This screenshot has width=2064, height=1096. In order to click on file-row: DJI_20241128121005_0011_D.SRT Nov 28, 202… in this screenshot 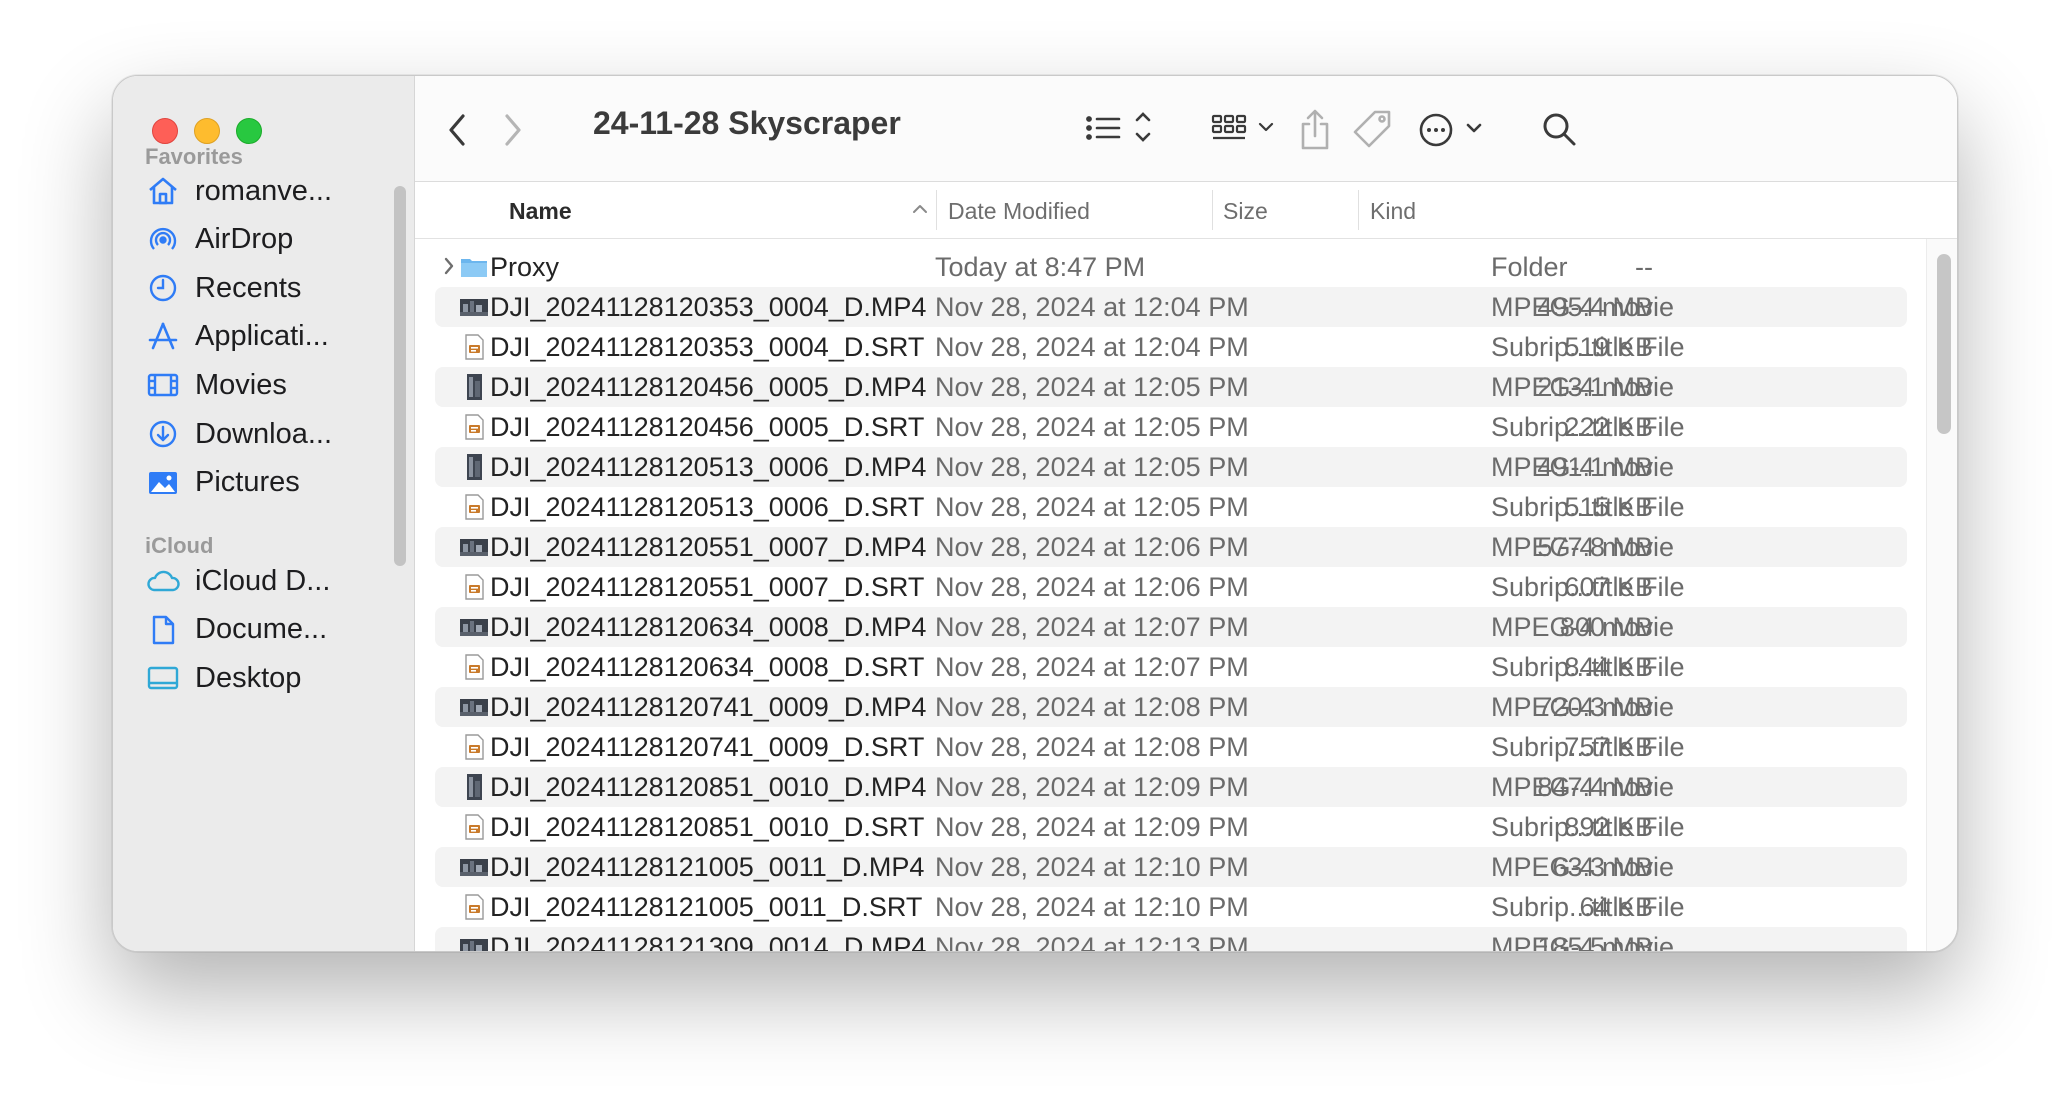, I will do `click(1171, 907)`.